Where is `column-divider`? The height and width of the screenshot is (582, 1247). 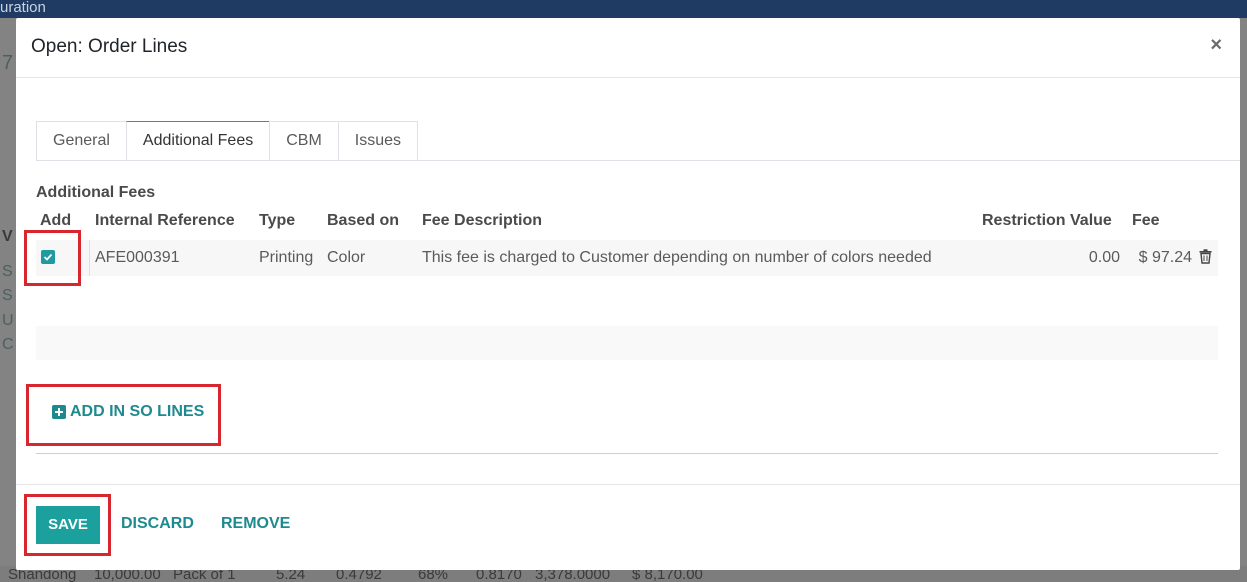
column-divider is located at coordinates (89, 258).